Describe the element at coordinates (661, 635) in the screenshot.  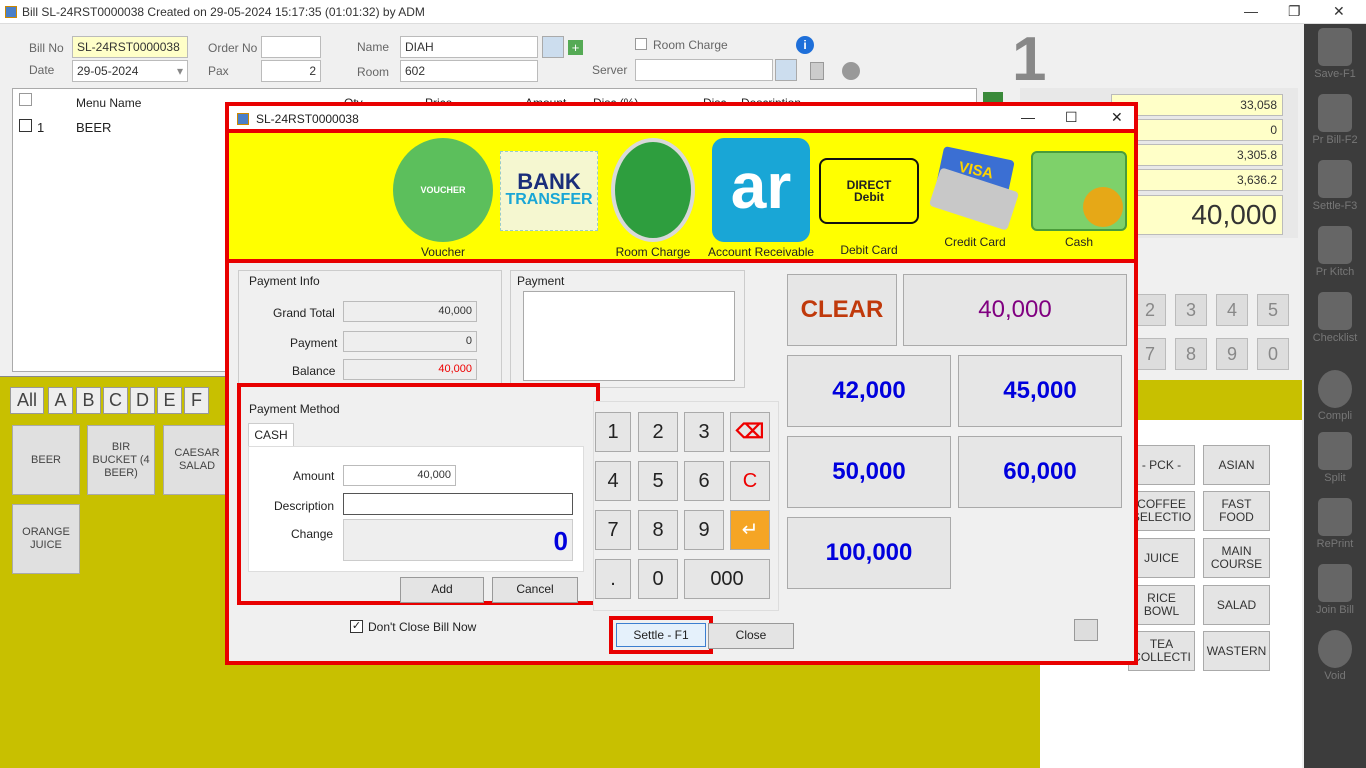
I see `settle-button: Settle - F1` at that location.